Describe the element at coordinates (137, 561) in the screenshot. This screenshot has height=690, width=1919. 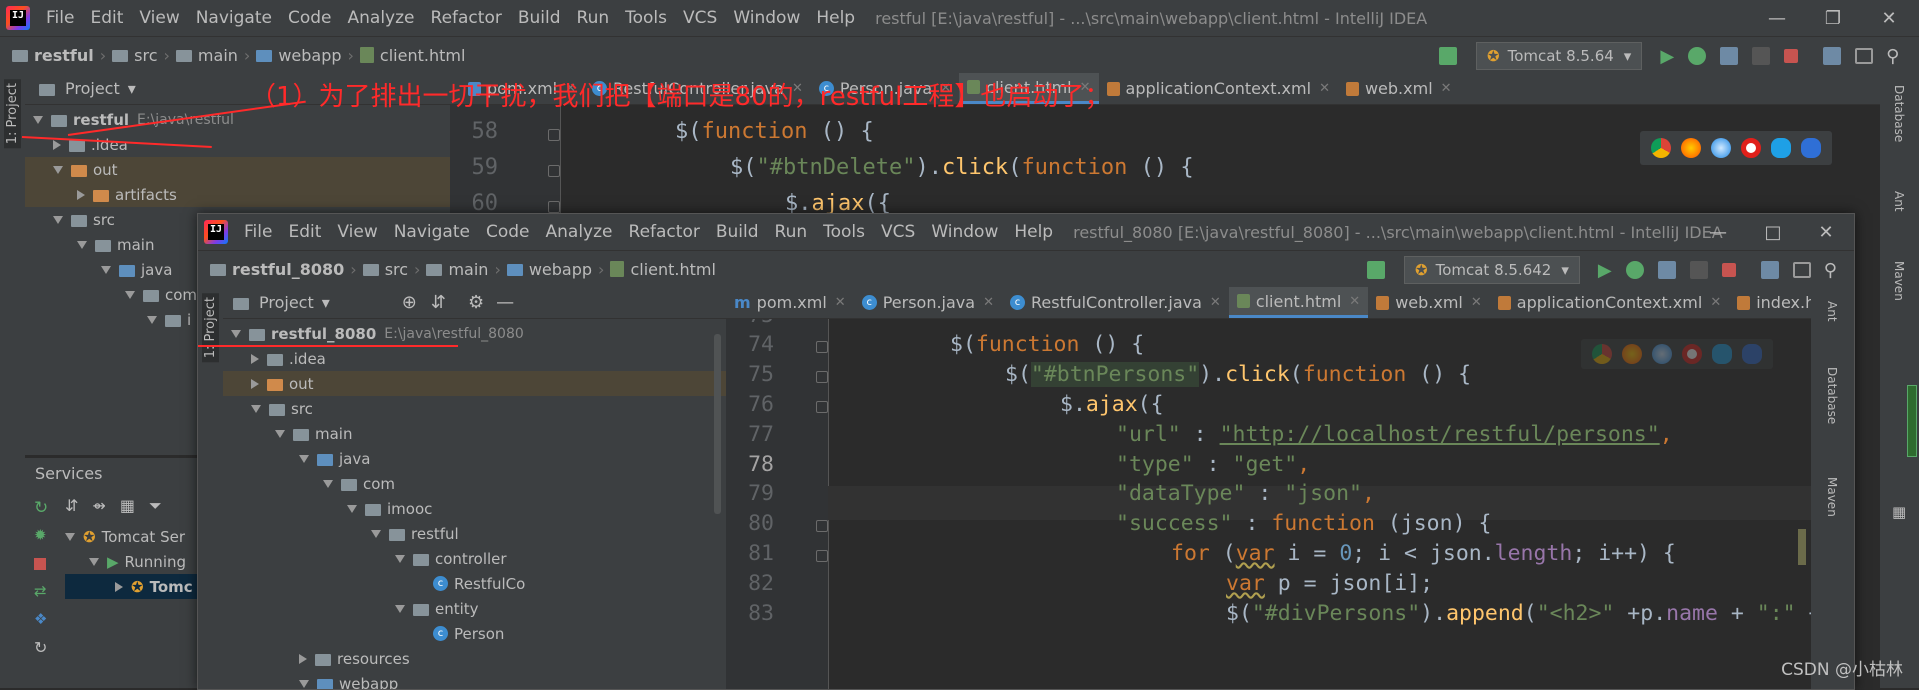
I see `services-running-row: ▶ Running` at that location.